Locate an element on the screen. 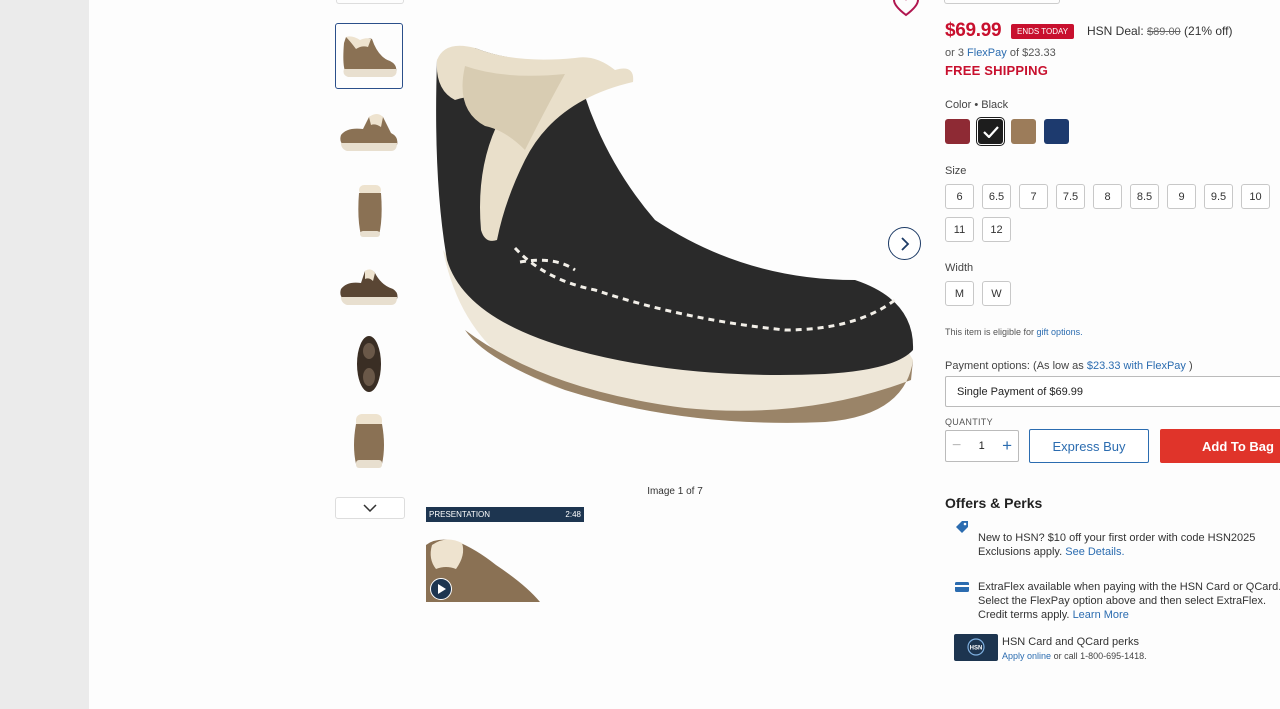 The image size is (1280, 709). chevron-down-icon is located at coordinates (370, 508).